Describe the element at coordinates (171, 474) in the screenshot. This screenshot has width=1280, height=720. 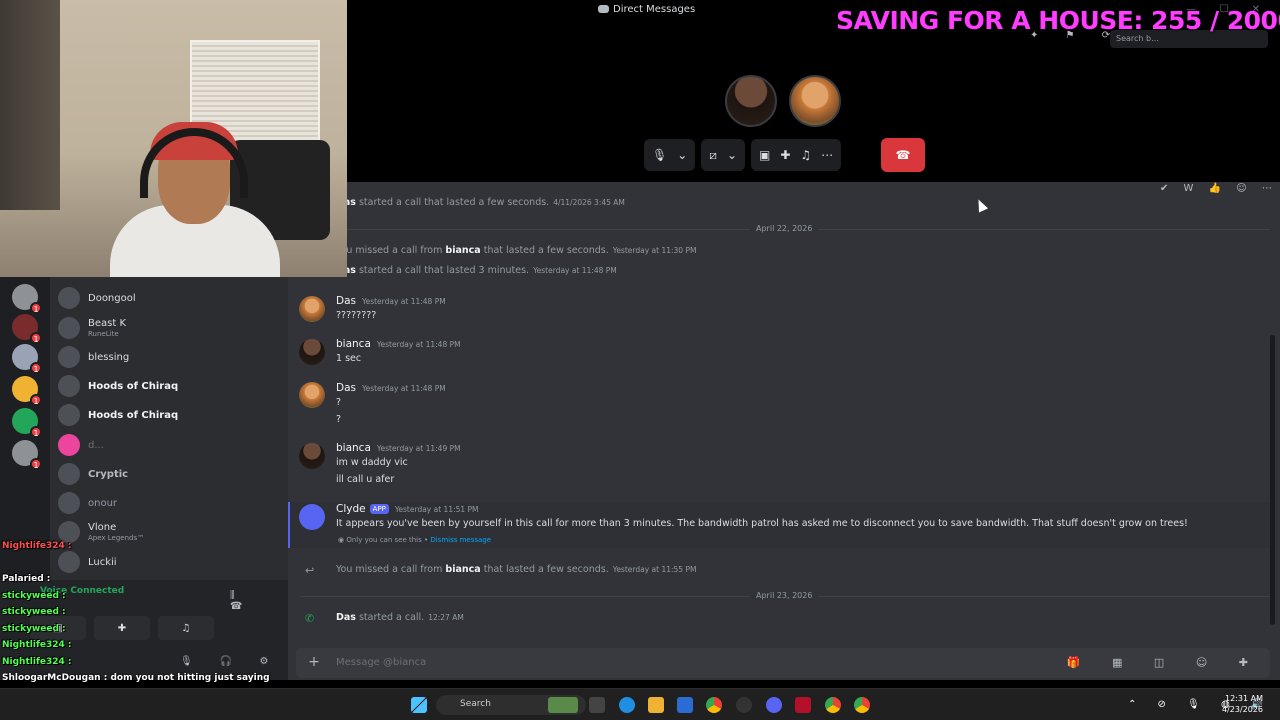
I see `dm-item: Cryptic` at that location.